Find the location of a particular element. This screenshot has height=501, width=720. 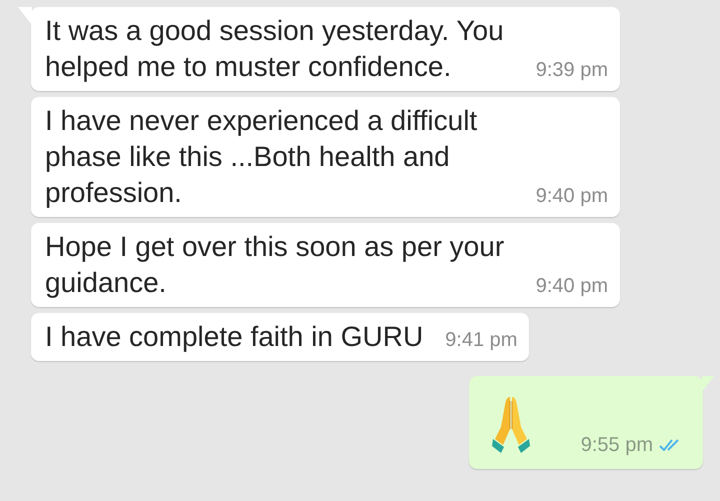

message-text: Hope I get over this soon as per your guidance. is located at coordinates (275, 265).